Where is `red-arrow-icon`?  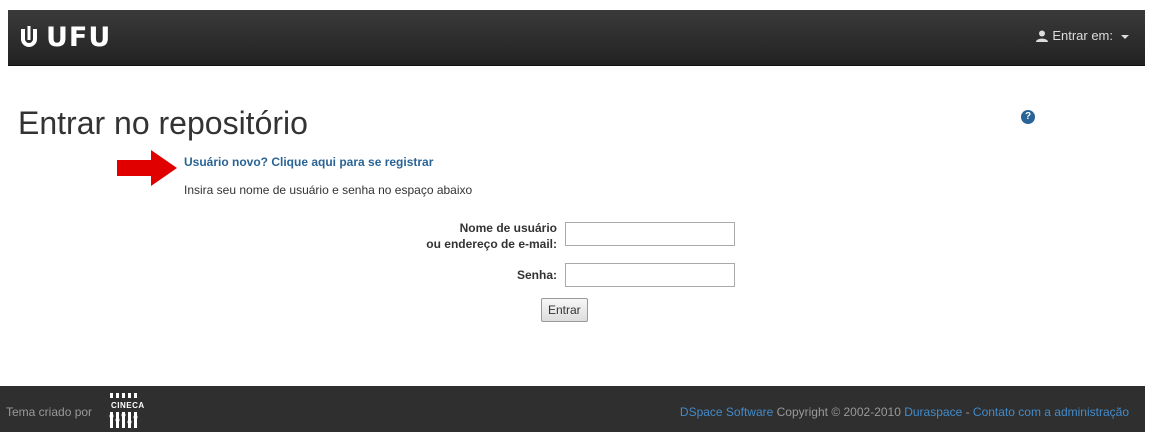
red-arrow-icon is located at coordinates (147, 168).